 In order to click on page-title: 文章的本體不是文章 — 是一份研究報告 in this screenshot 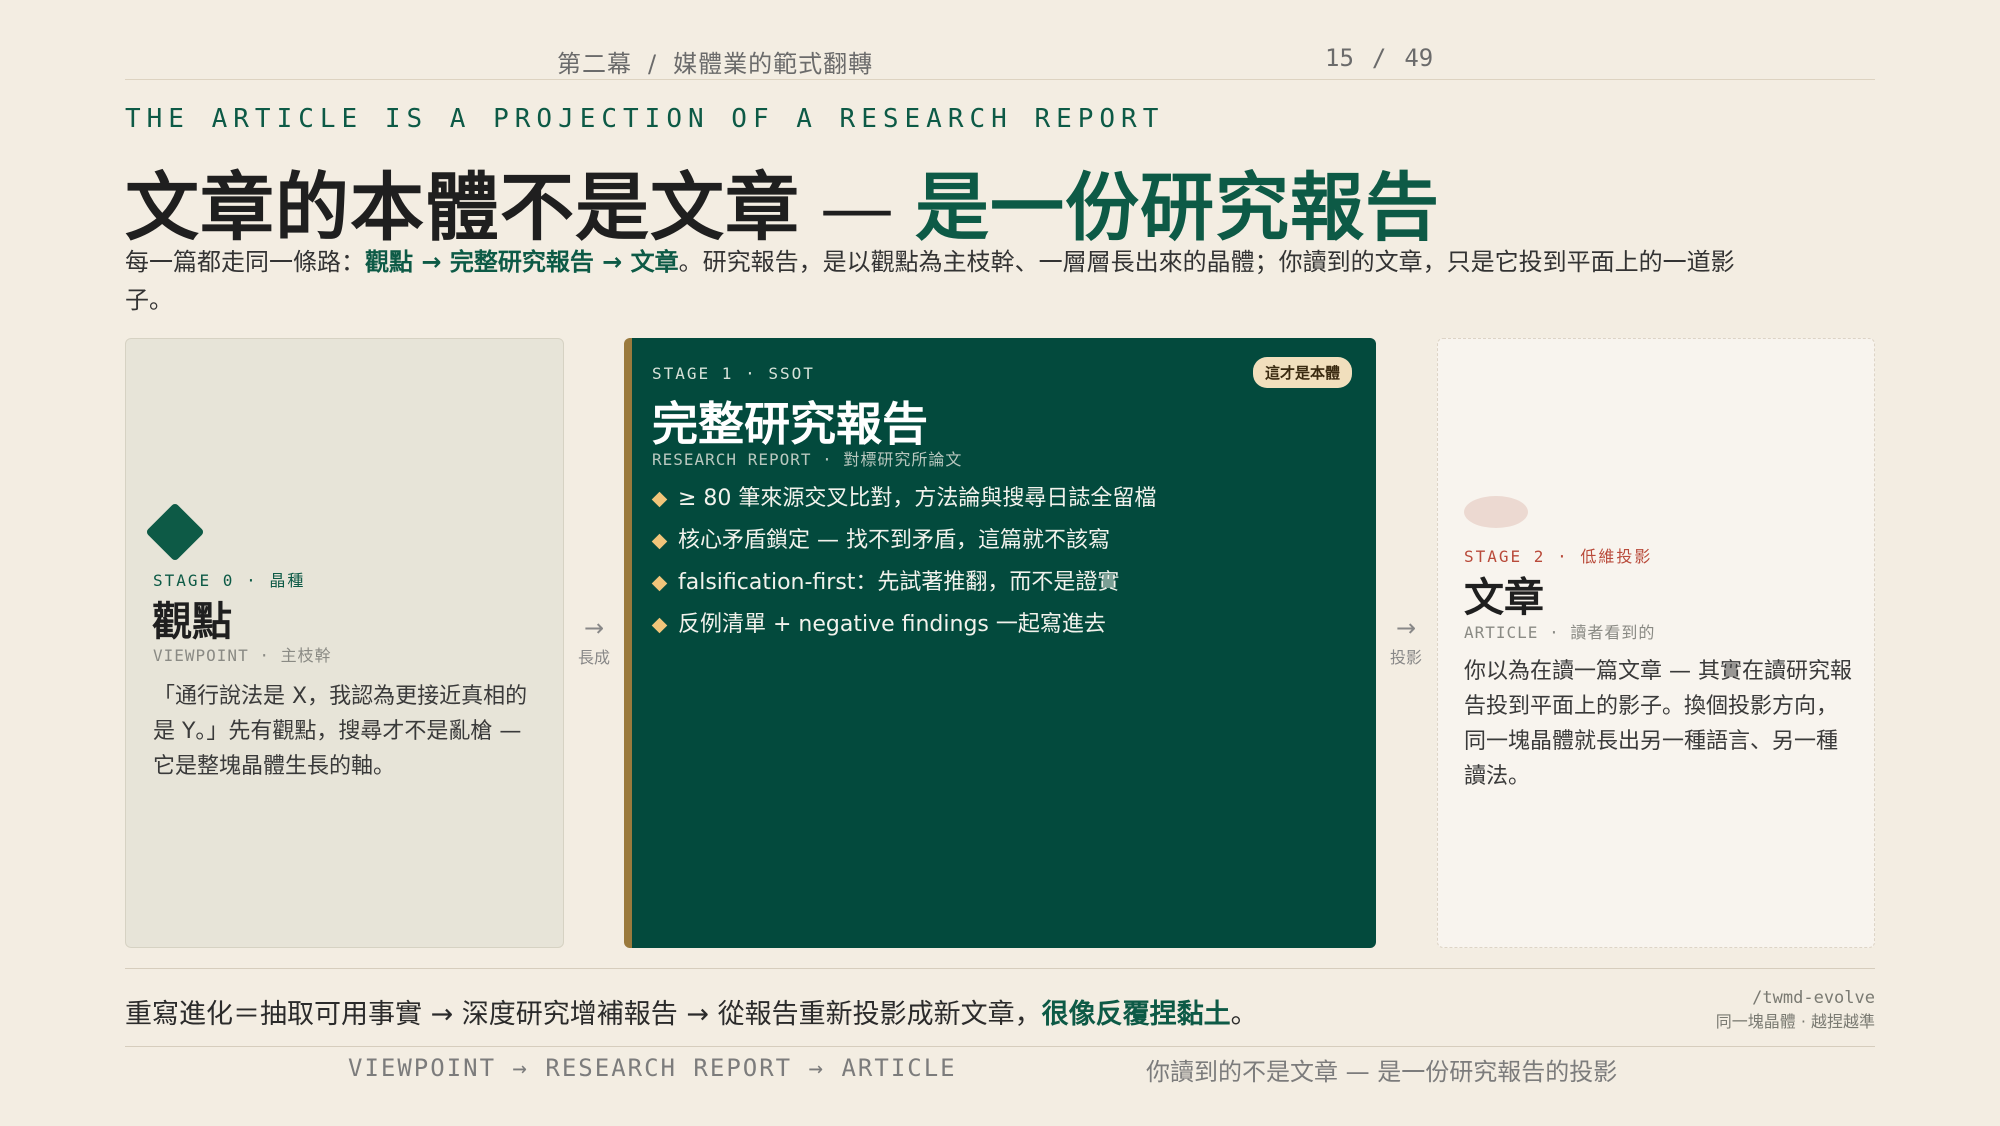, I will do `click(782, 201)`.